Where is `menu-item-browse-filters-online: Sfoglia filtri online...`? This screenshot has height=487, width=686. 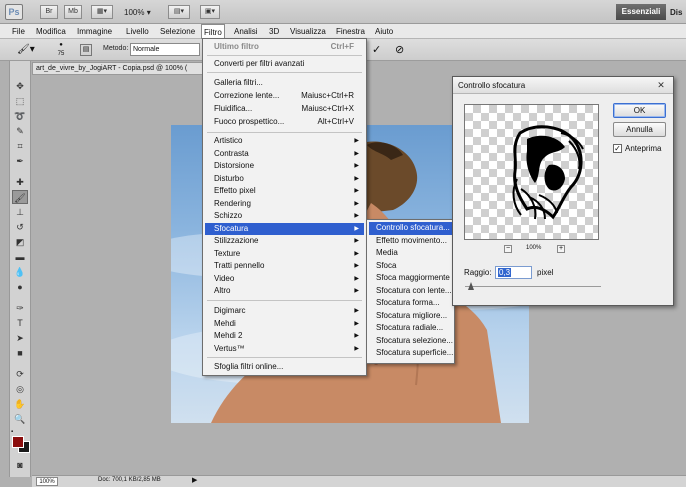
menu-item-browse-filters-online: Sfoglia filtri online... is located at coordinates (284, 367).